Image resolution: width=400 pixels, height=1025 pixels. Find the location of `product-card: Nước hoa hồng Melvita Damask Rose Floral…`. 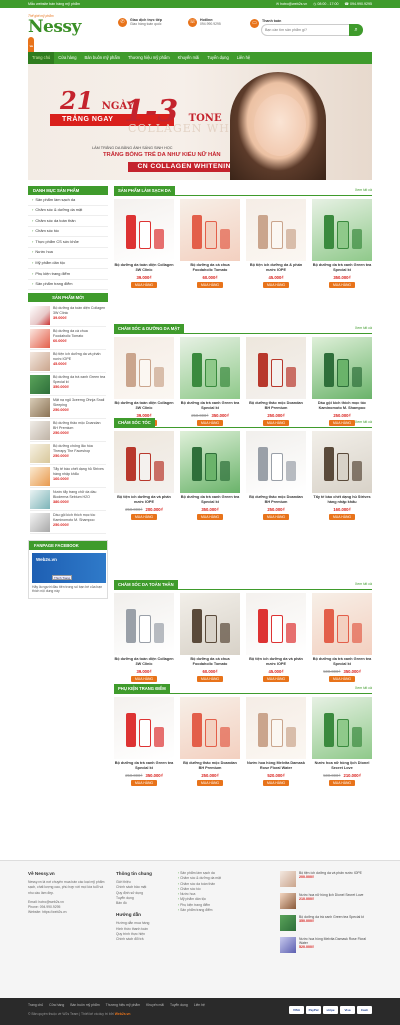

product-card: Nước hoa hồng Melvita Damask Rose Floral… is located at coordinates (276, 741).